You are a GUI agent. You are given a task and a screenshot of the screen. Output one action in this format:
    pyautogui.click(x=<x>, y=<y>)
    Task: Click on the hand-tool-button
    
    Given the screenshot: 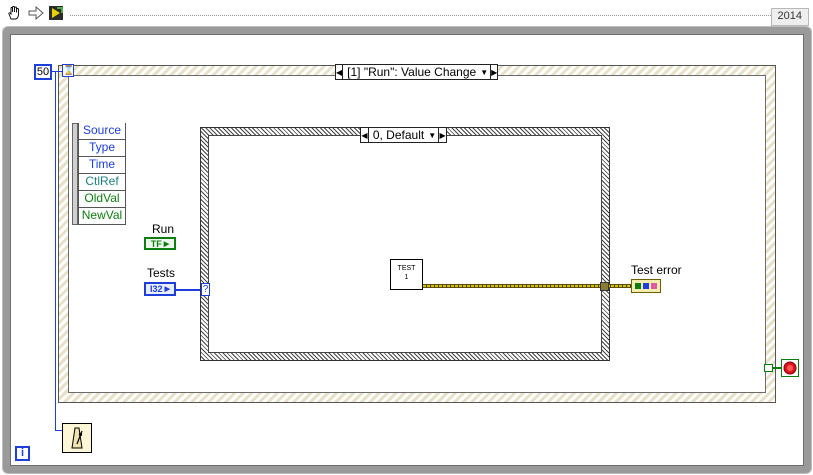 What is the action you would take?
    pyautogui.click(x=14, y=13)
    